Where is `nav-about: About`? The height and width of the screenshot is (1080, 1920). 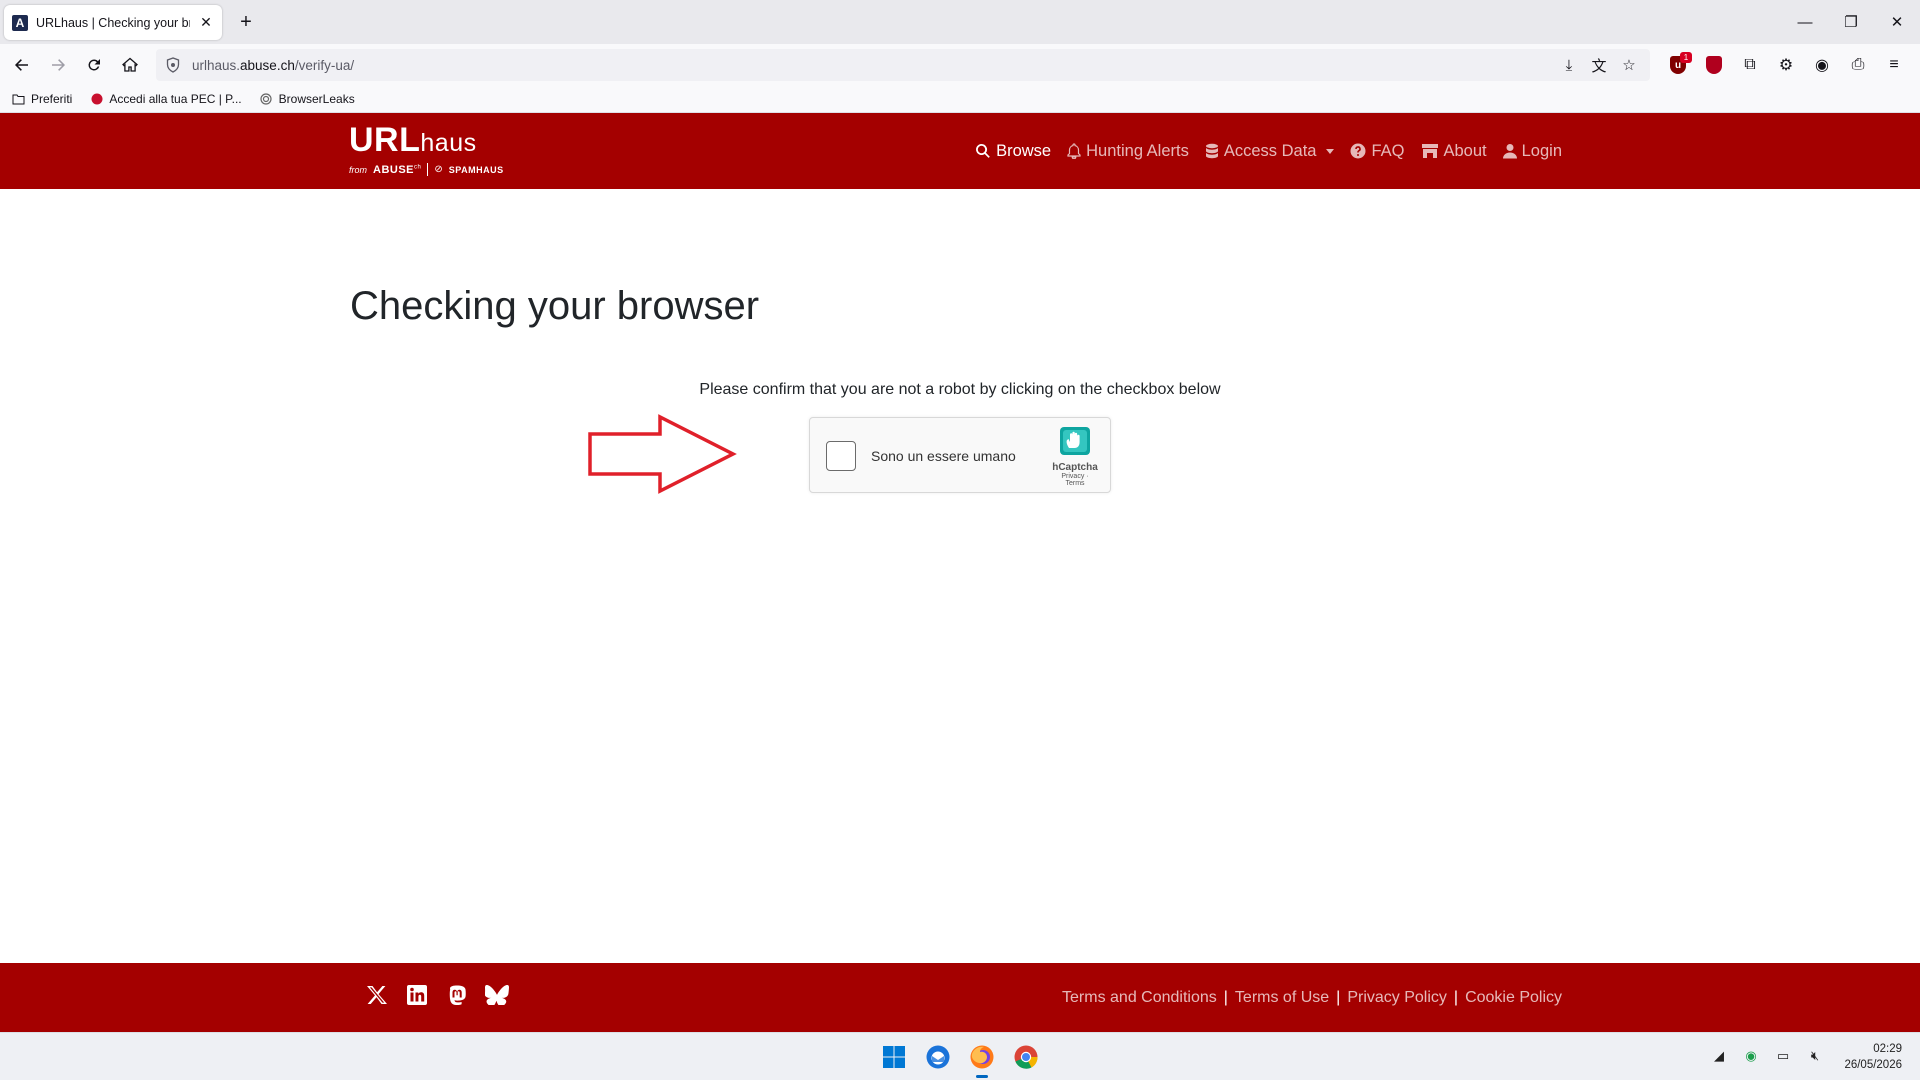
nav-about: About is located at coordinates (1454, 151).